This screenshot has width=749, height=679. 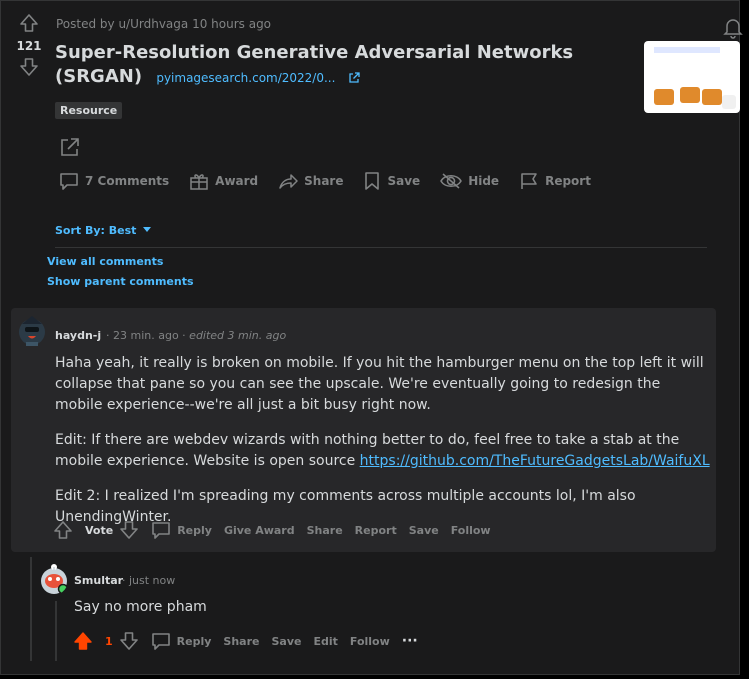 I want to click on thread-line, so click(x=31, y=609).